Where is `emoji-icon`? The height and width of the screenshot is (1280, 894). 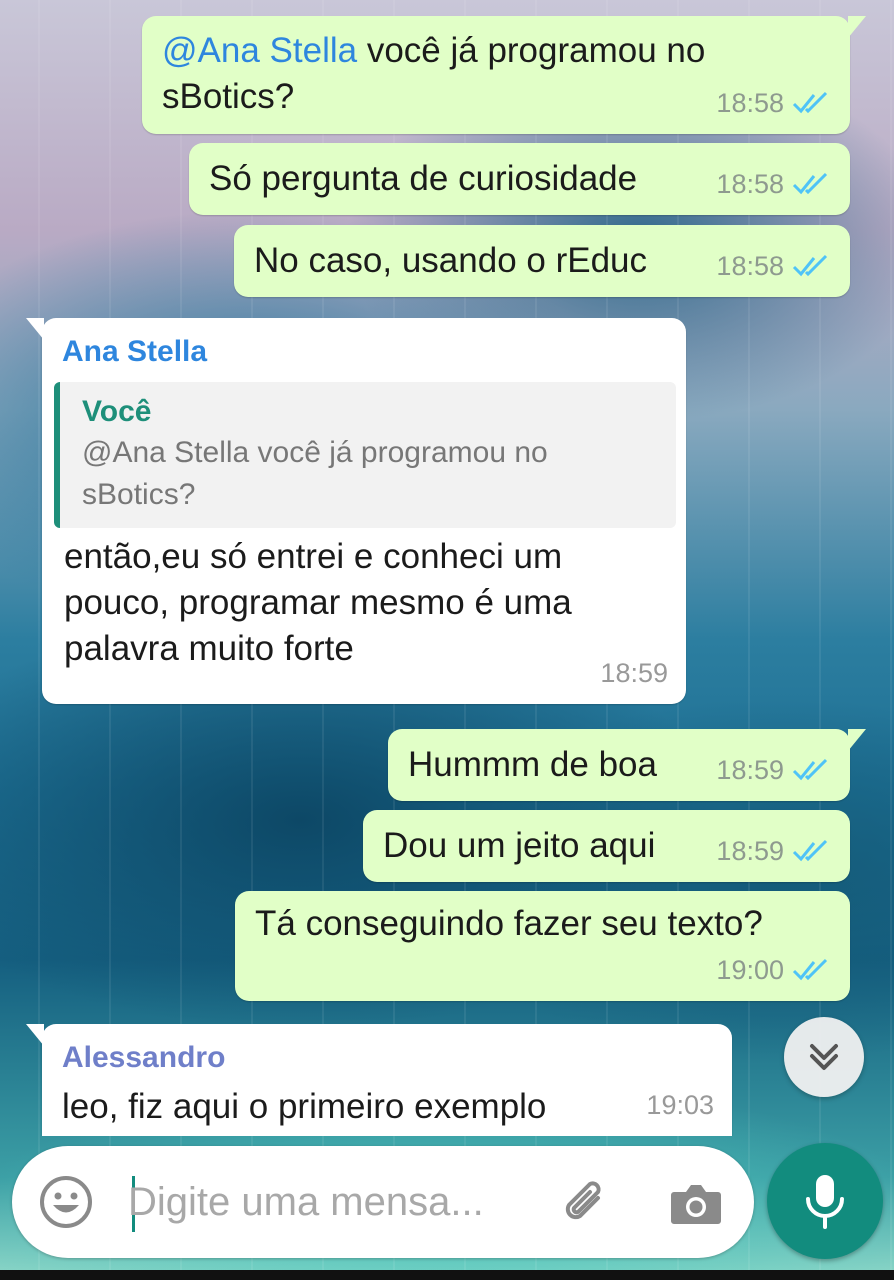 emoji-icon is located at coordinates (66, 1202).